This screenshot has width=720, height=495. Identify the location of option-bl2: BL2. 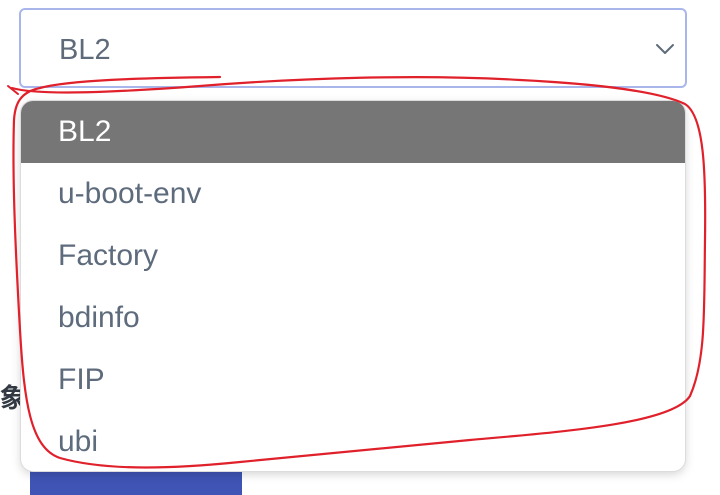
(353, 132).